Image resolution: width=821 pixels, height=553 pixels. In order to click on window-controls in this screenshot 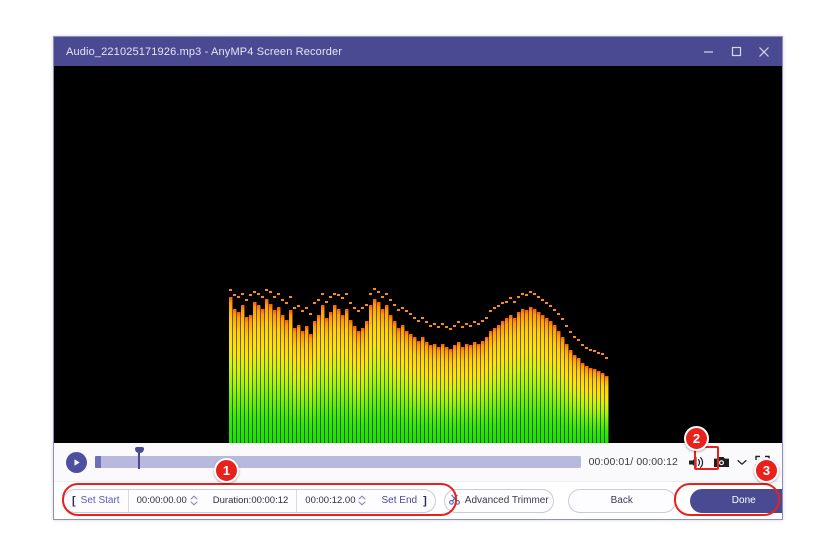, I will do `click(736, 51)`.